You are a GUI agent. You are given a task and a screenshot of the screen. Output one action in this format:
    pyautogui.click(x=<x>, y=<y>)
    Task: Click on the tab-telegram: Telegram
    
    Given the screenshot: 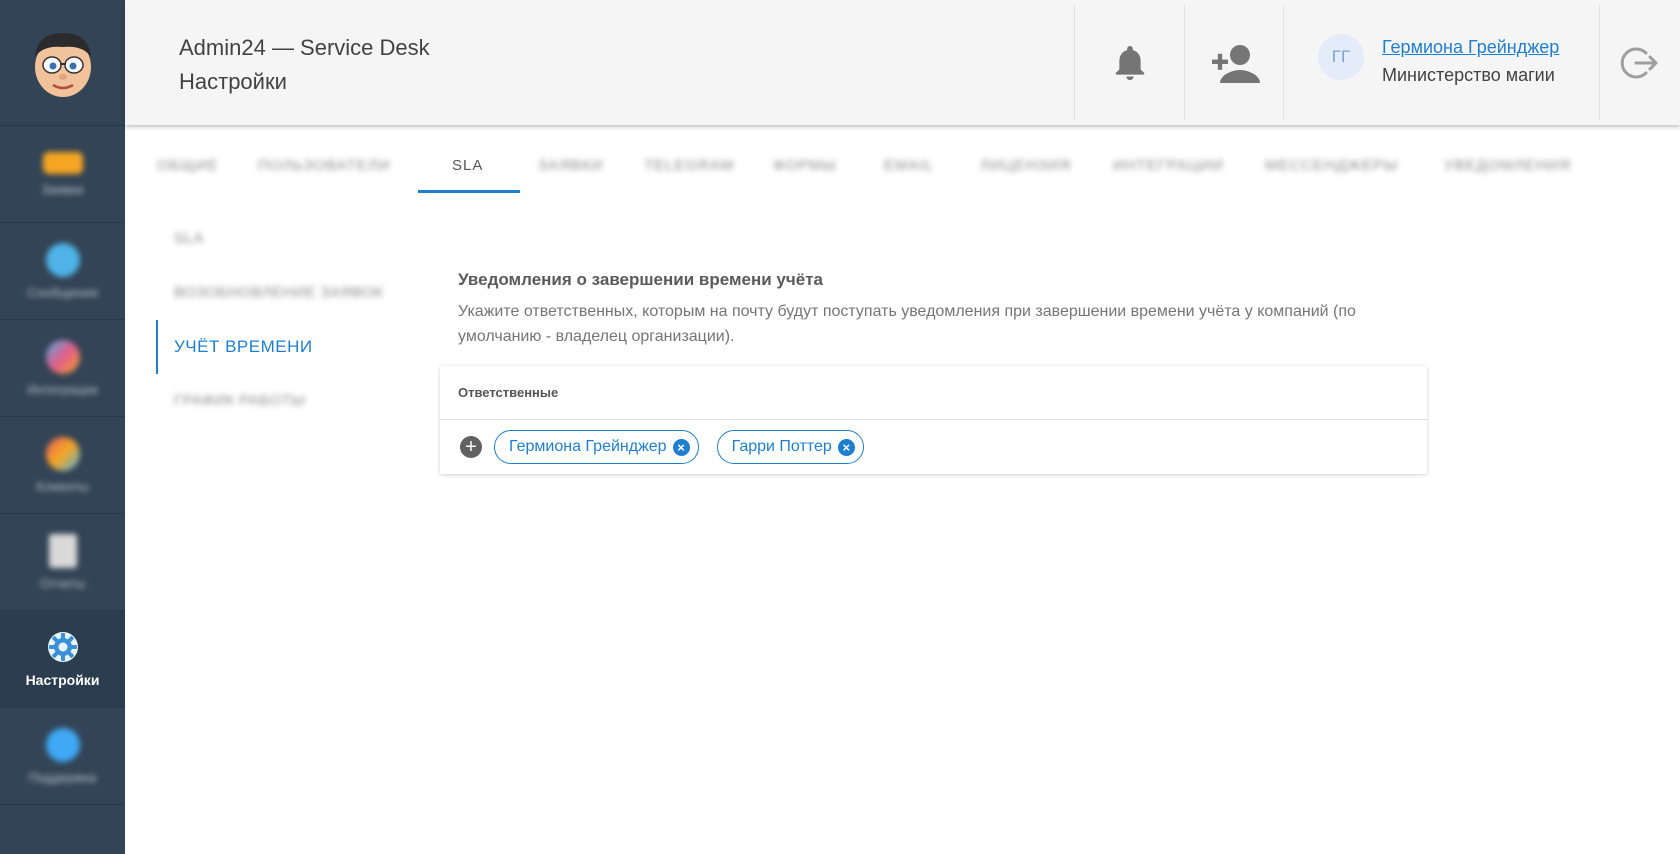 What is the action you would take?
    pyautogui.click(x=689, y=166)
    